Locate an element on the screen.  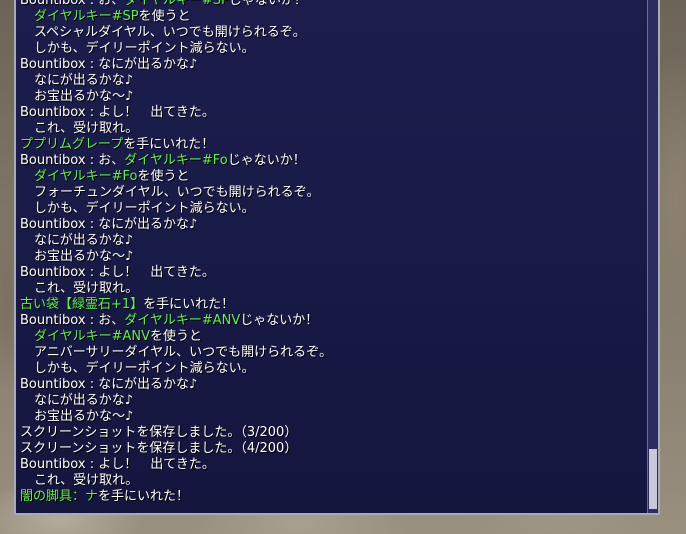
chat-line: スクリーンショットを保存しました。（3/200） is located at coordinates (333, 433).